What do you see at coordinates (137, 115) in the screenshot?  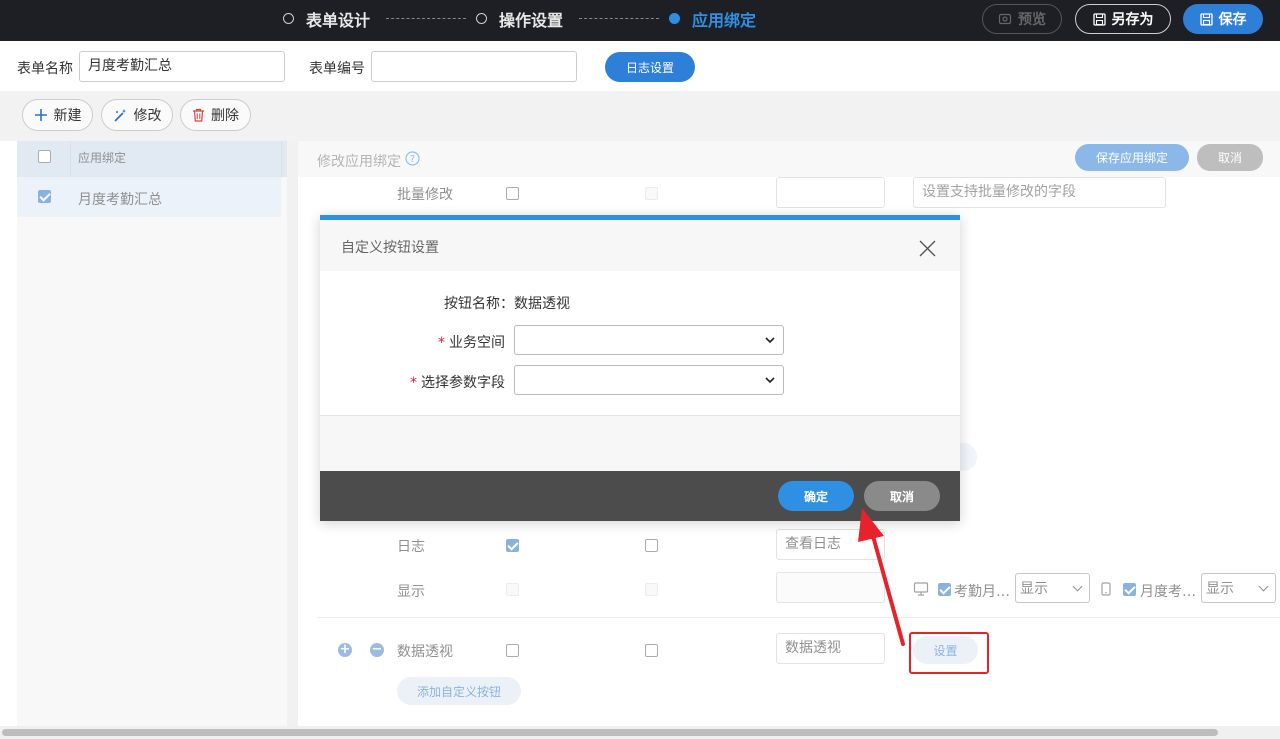 I see `edit-button: 修改` at bounding box center [137, 115].